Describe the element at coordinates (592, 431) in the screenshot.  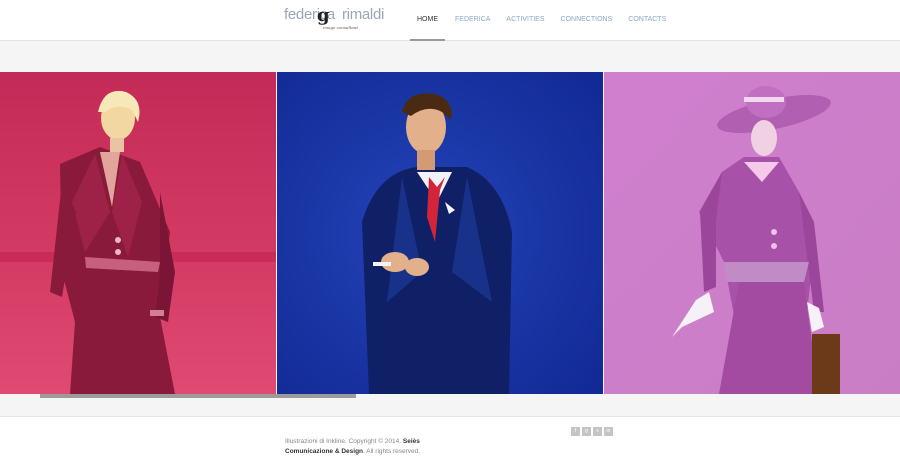
I see `social-links: f g s in` at that location.